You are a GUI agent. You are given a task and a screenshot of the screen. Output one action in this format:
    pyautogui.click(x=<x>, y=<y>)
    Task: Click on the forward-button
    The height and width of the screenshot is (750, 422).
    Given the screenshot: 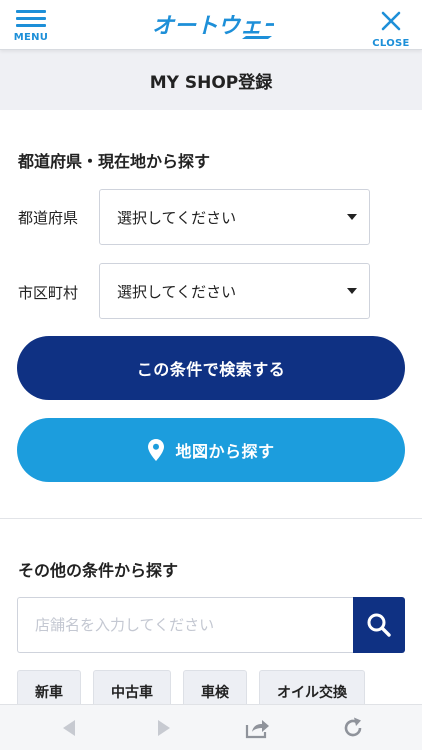 What is the action you would take?
    pyautogui.click(x=164, y=727)
    